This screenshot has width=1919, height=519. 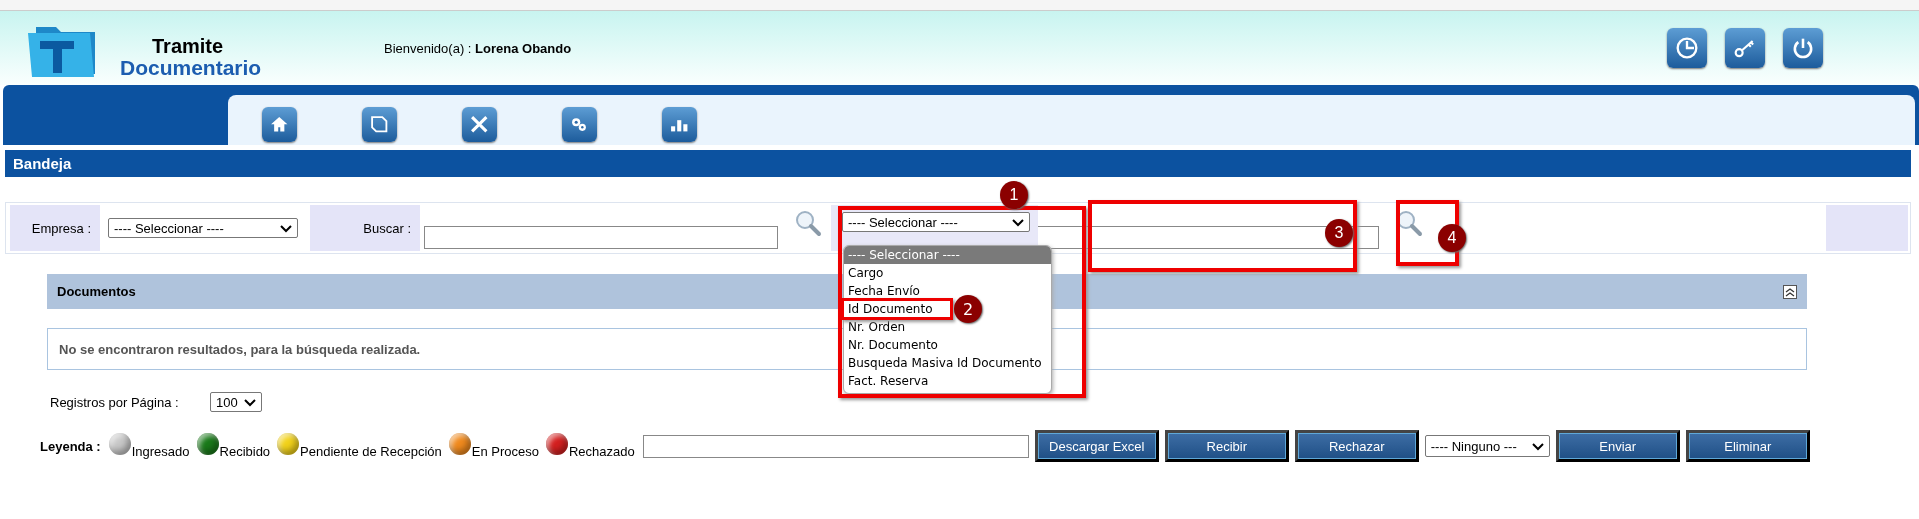 What do you see at coordinates (1617, 446) in the screenshot?
I see `action-button: Enviar` at bounding box center [1617, 446].